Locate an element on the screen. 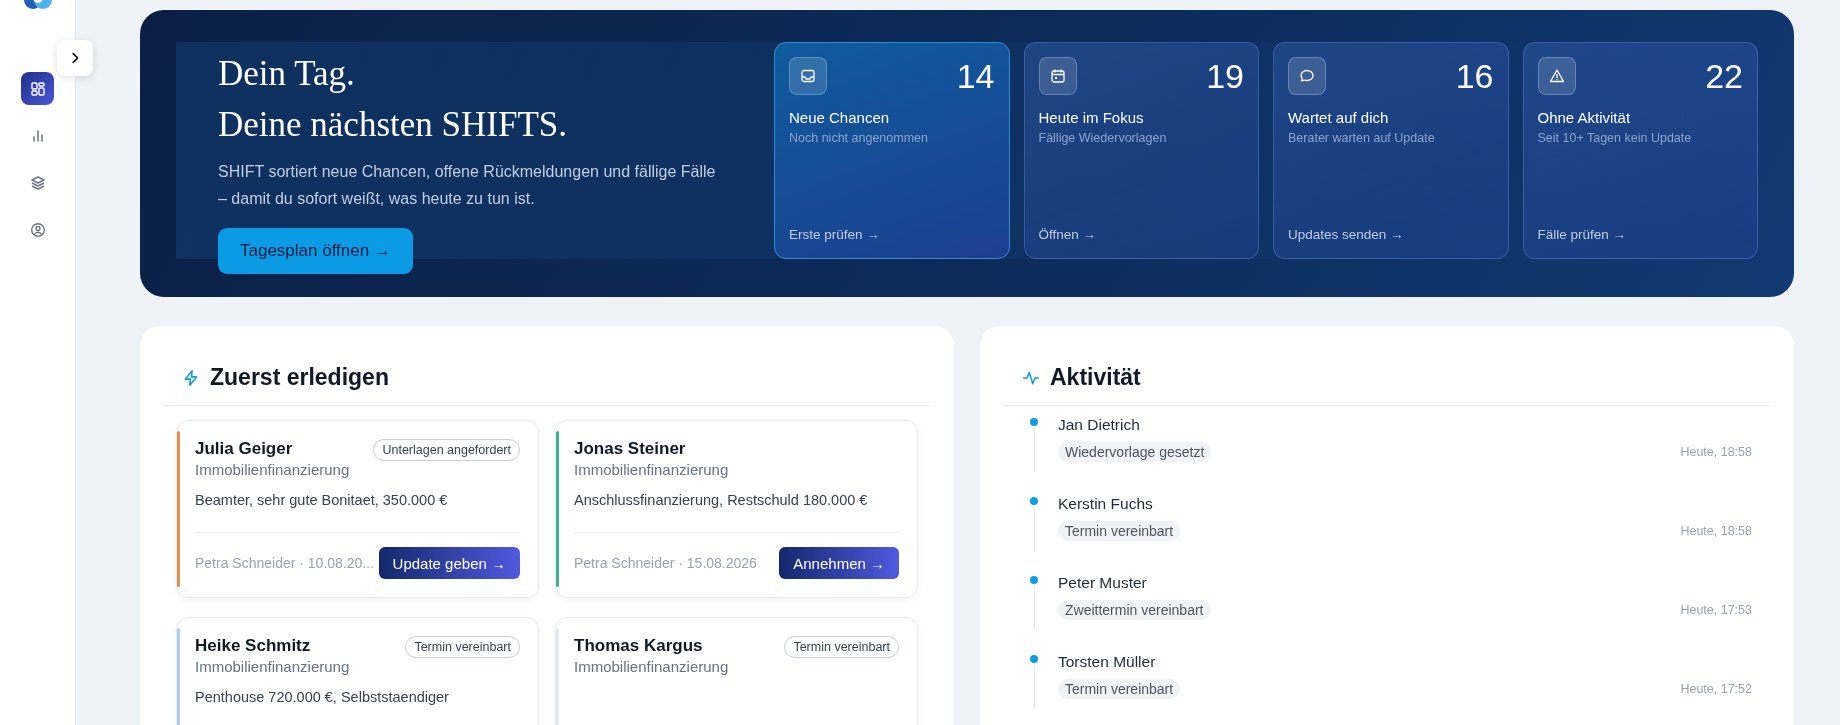  stat-card: 22 Ohne Aktivität Seit 10+ Tagen kein Update Fälle prüfen → is located at coordinates (1640, 150).